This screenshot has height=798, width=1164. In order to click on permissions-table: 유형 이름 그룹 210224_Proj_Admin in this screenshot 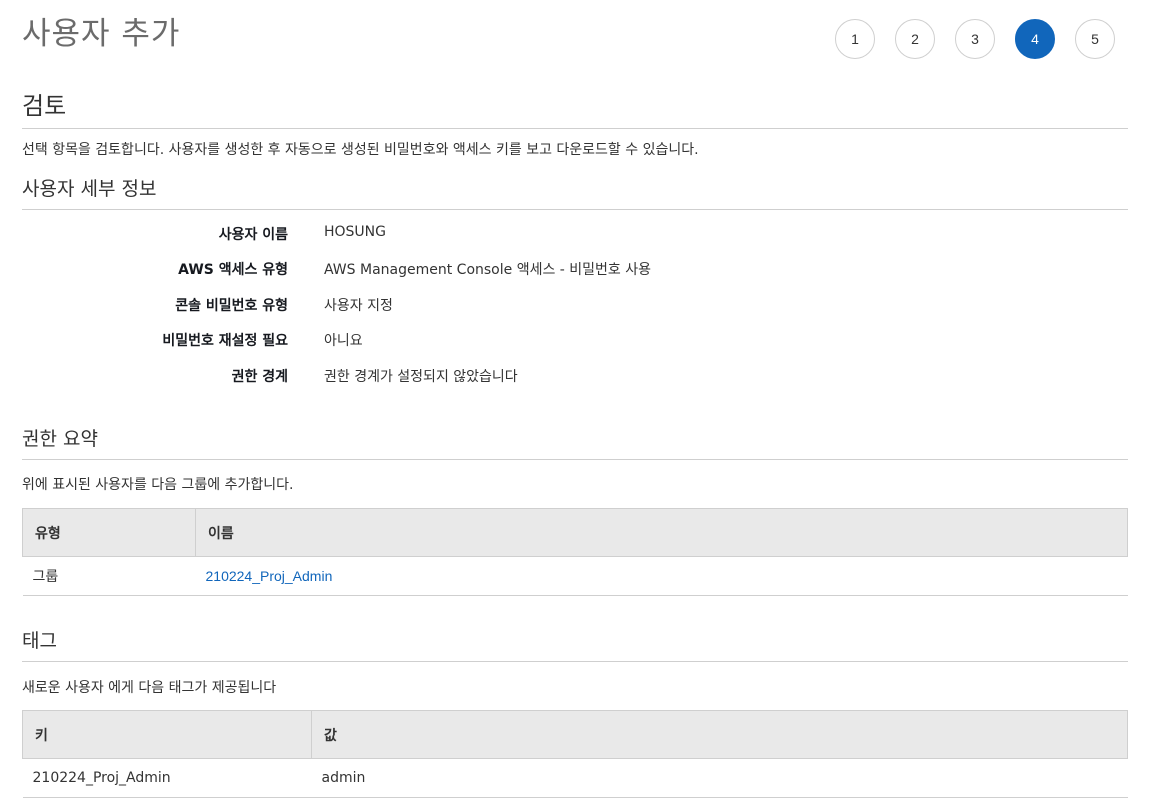, I will do `click(575, 552)`.